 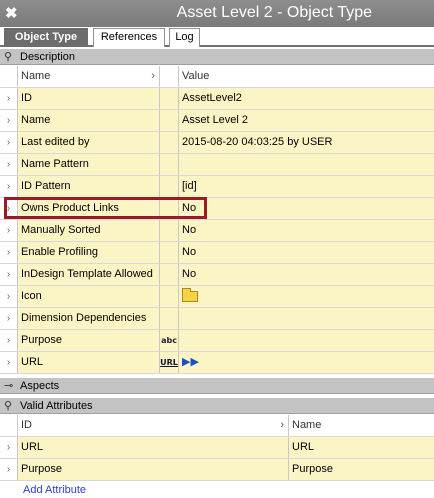 I want to click on row-mid: URL, so click(x=169, y=362).